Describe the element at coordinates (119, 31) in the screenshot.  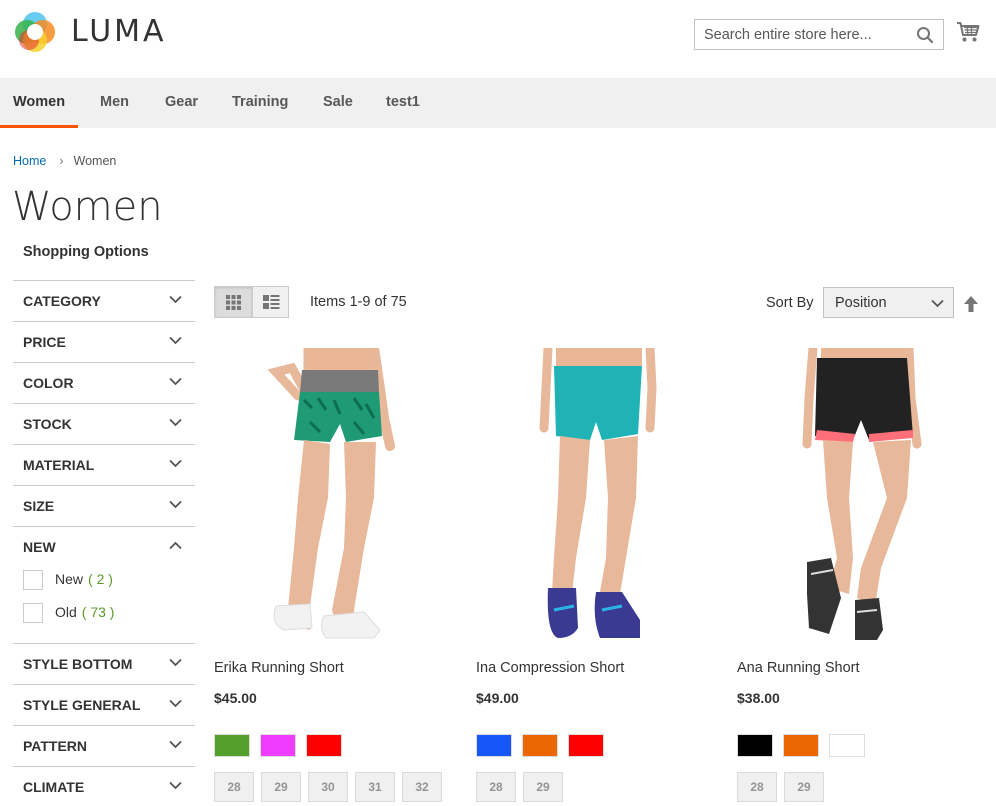
I see `brand-name: LUMA` at that location.